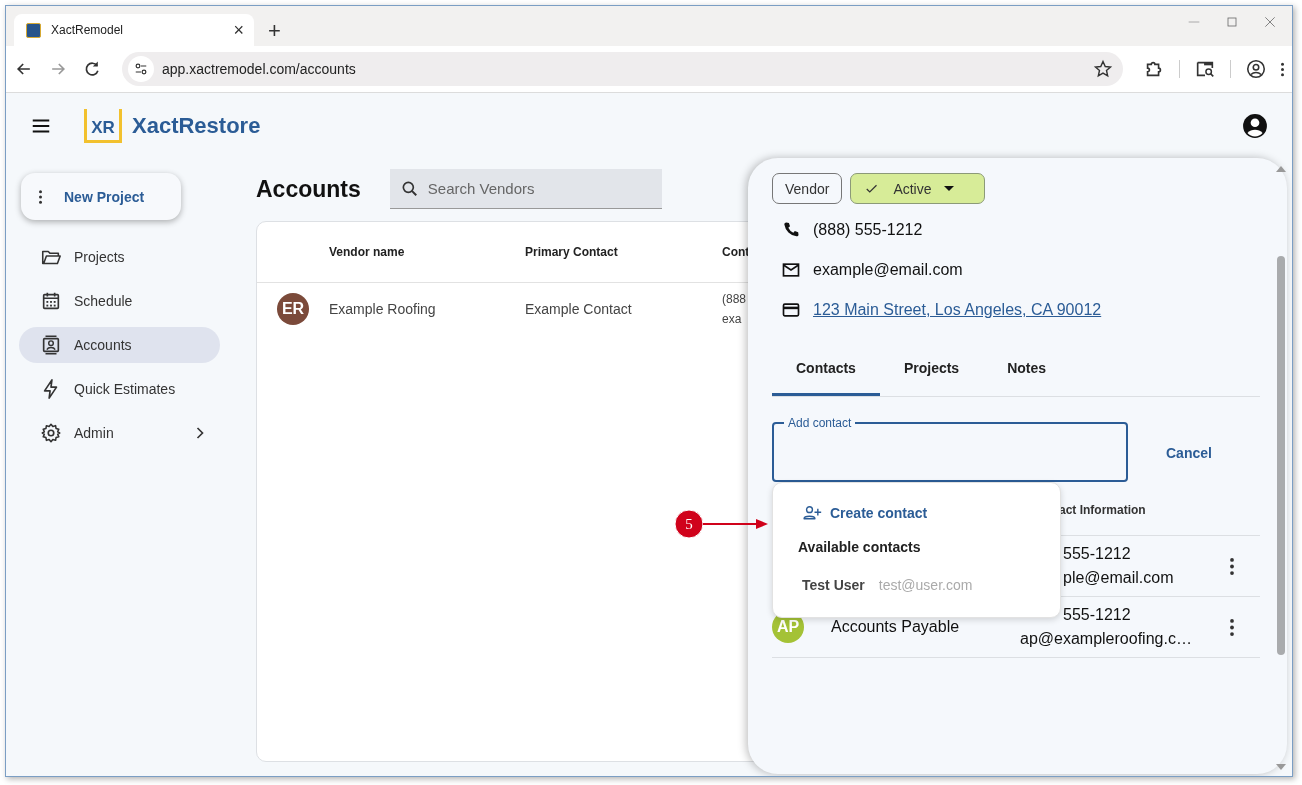 This screenshot has width=1302, height=785. I want to click on menu-icon, so click(1282, 69).